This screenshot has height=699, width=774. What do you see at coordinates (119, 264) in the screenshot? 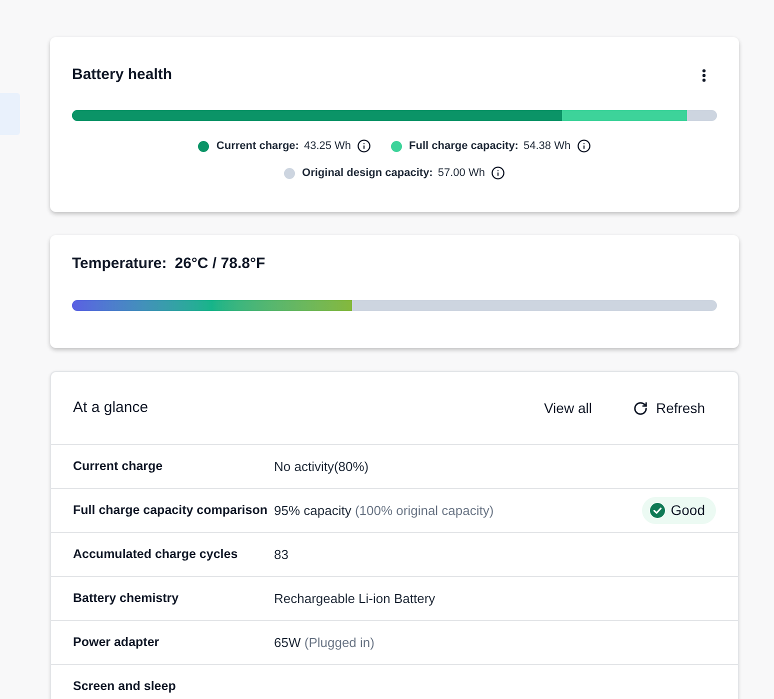
I see `temperature-label: Temperature:` at bounding box center [119, 264].